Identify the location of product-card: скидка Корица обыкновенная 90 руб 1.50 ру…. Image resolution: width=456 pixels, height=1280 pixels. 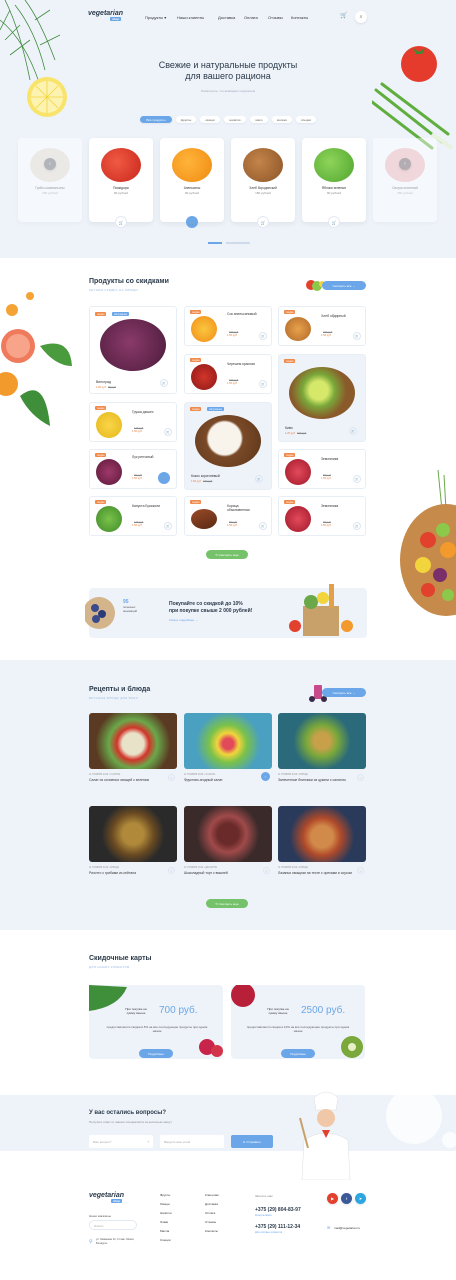
(228, 516).